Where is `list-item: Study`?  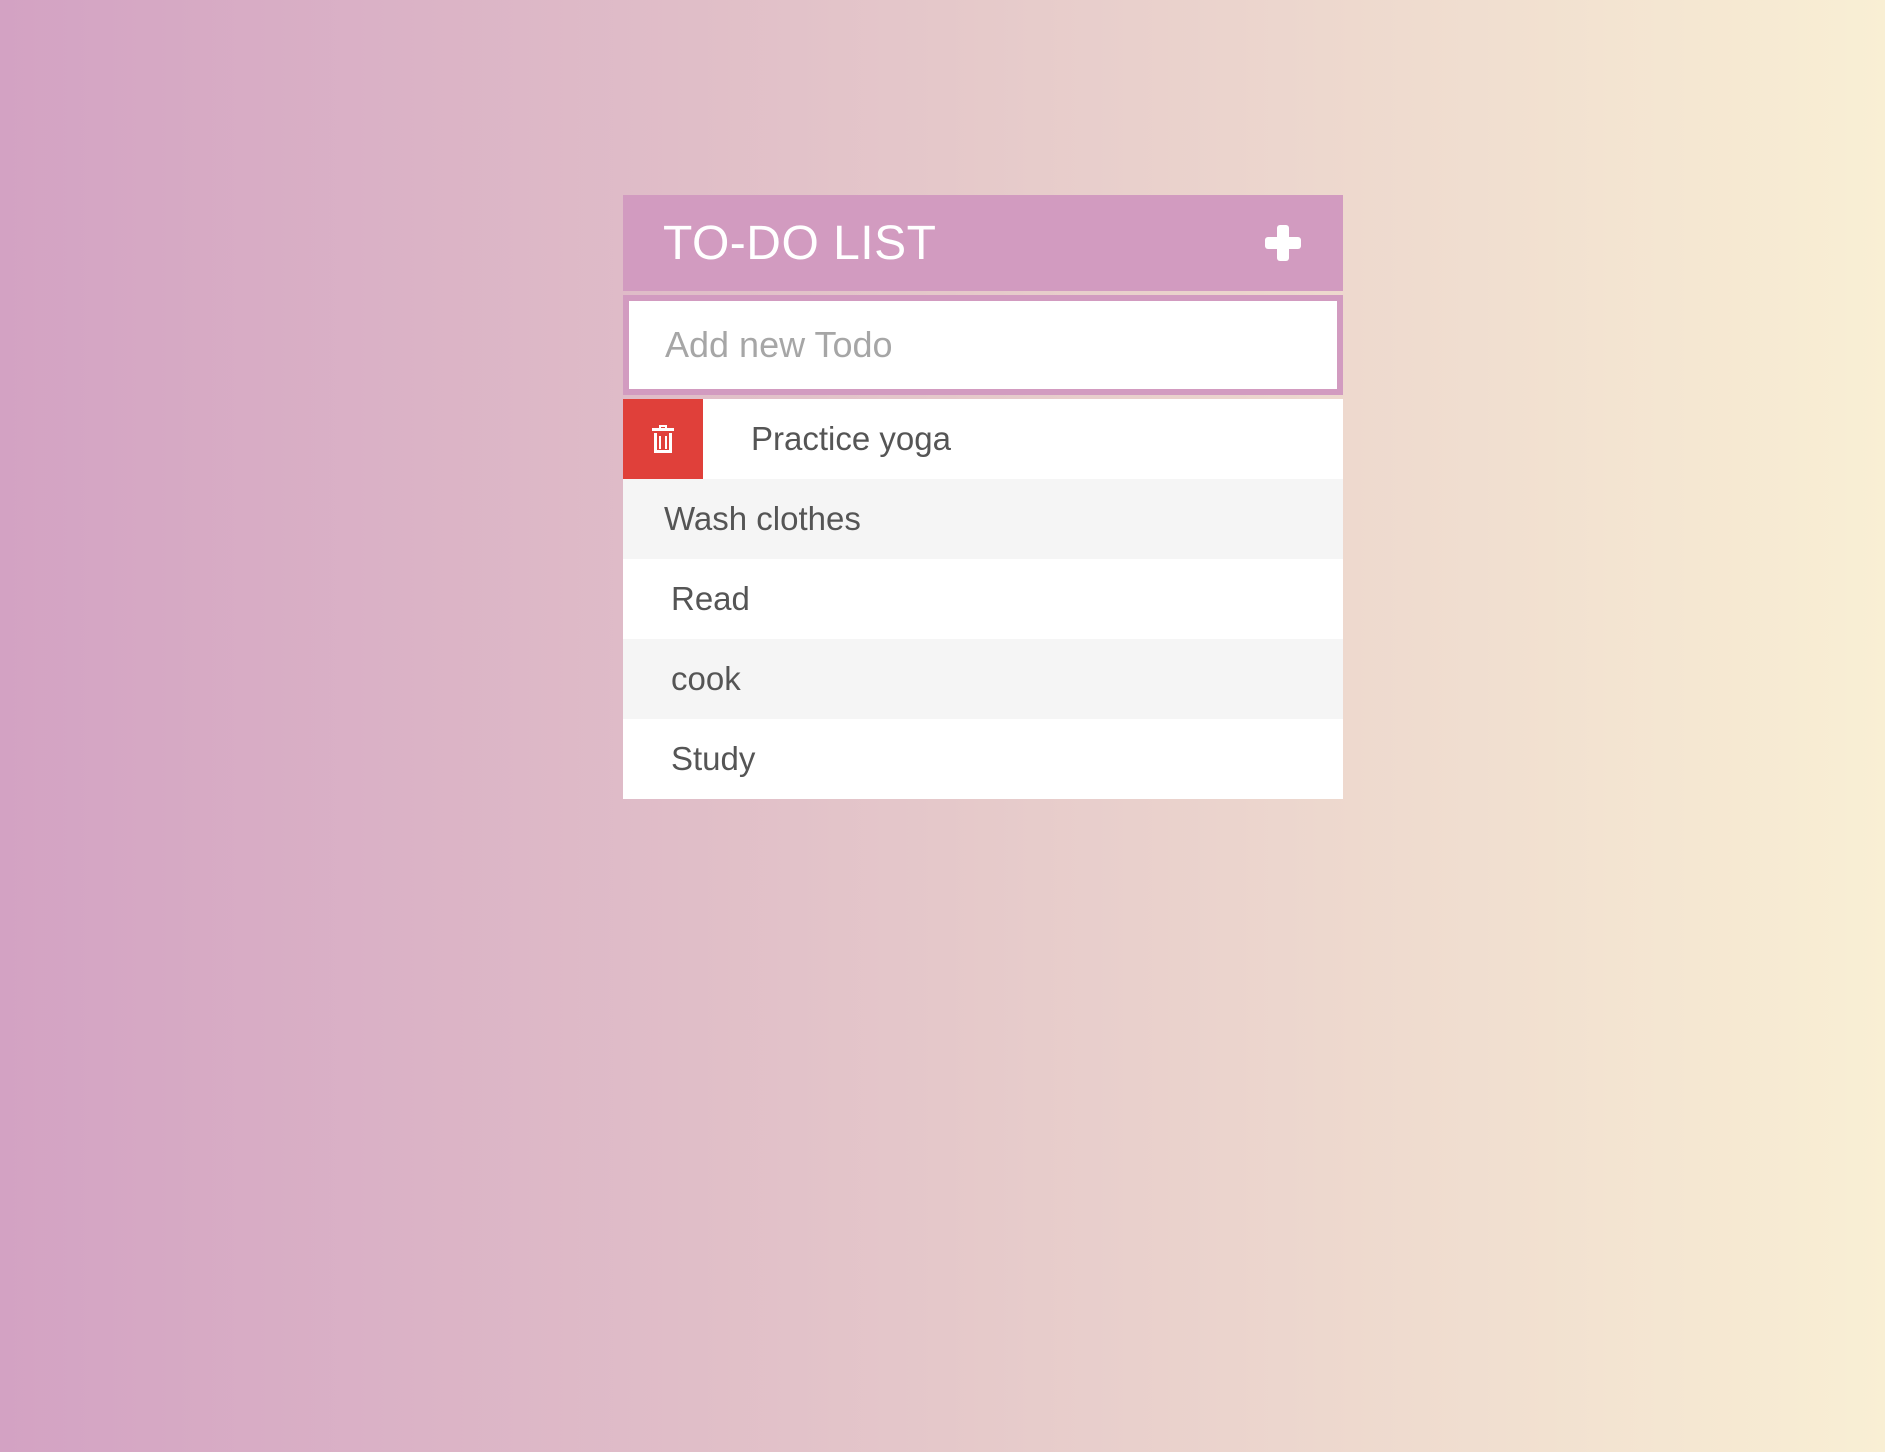
list-item: Study is located at coordinates (983, 759).